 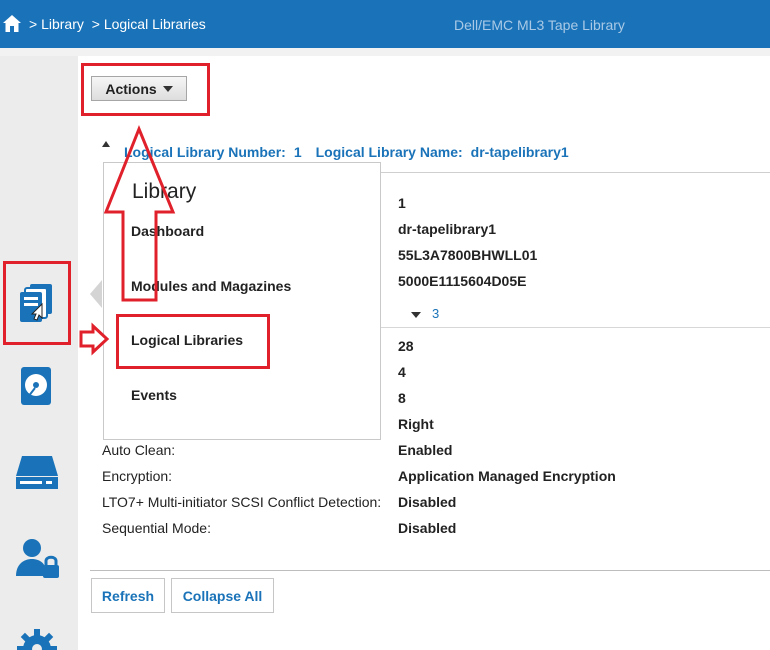 What do you see at coordinates (430, 570) in the screenshot?
I see `footer-divider` at bounding box center [430, 570].